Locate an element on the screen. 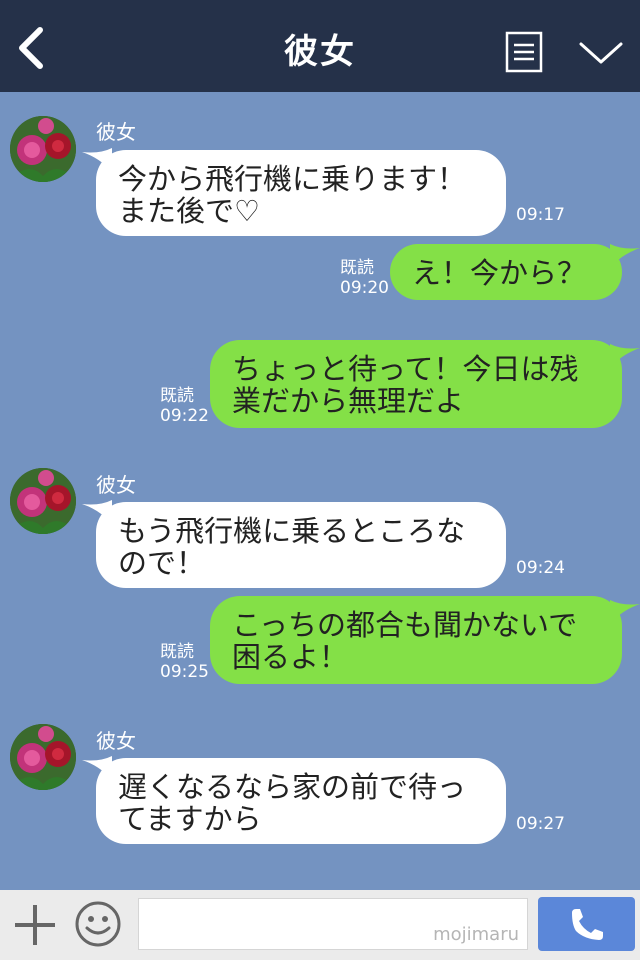 The height and width of the screenshot is (960, 640). message-line: もう飛行機に乗るところな is located at coordinates (292, 531).